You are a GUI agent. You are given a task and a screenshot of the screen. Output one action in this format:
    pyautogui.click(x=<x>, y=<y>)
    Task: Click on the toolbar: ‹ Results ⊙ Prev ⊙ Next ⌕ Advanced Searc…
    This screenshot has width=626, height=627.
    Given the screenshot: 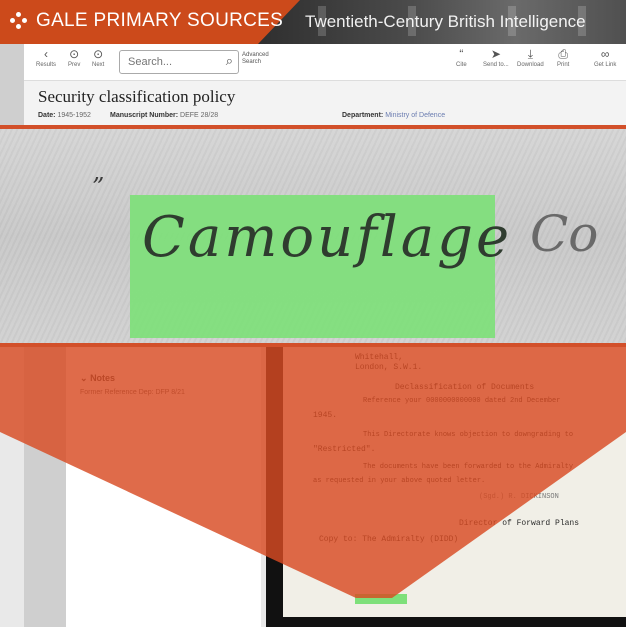 What is the action you would take?
    pyautogui.click(x=325, y=62)
    